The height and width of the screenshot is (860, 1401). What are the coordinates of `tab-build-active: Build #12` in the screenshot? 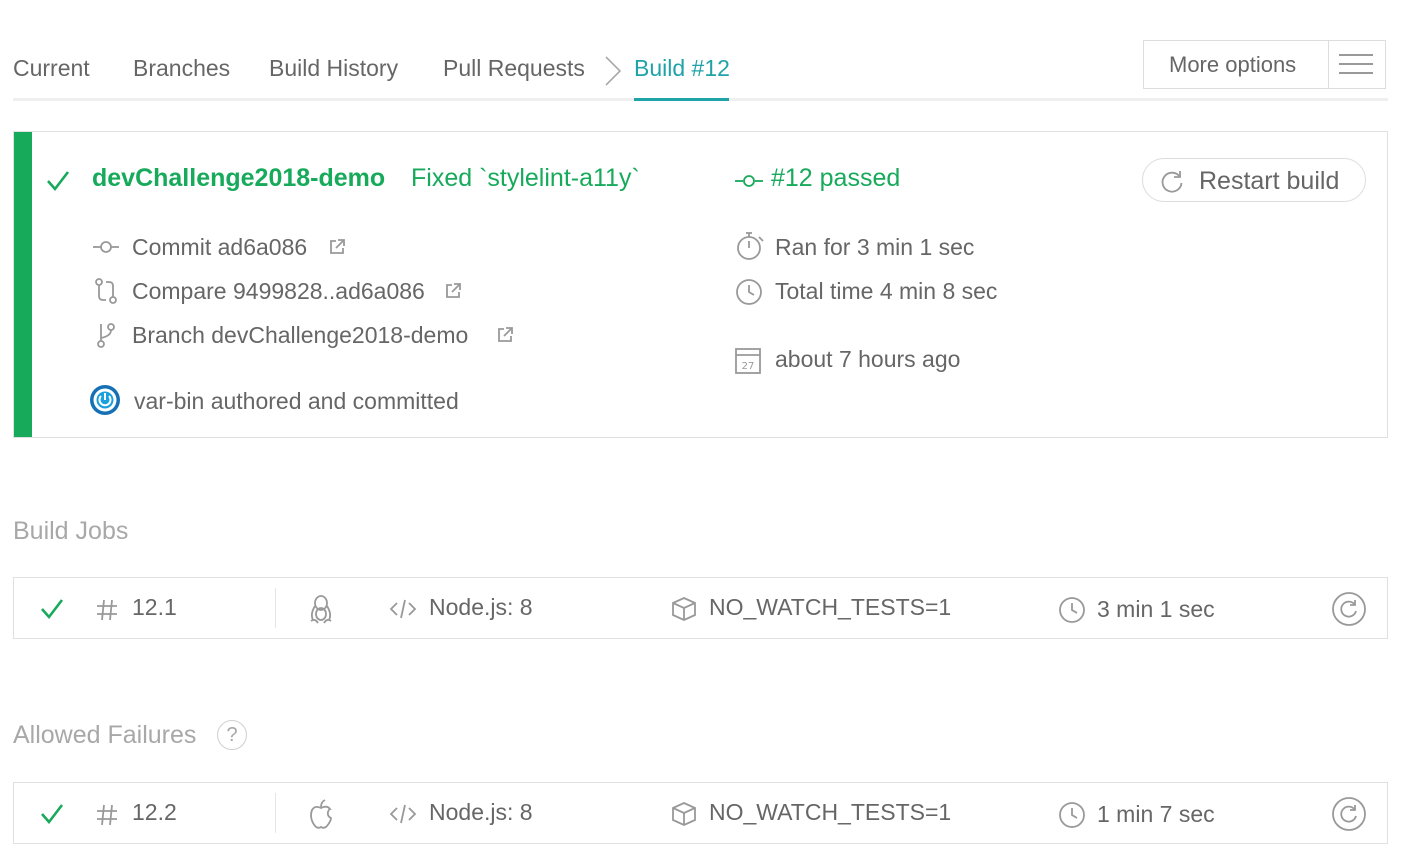 It's located at (682, 68).